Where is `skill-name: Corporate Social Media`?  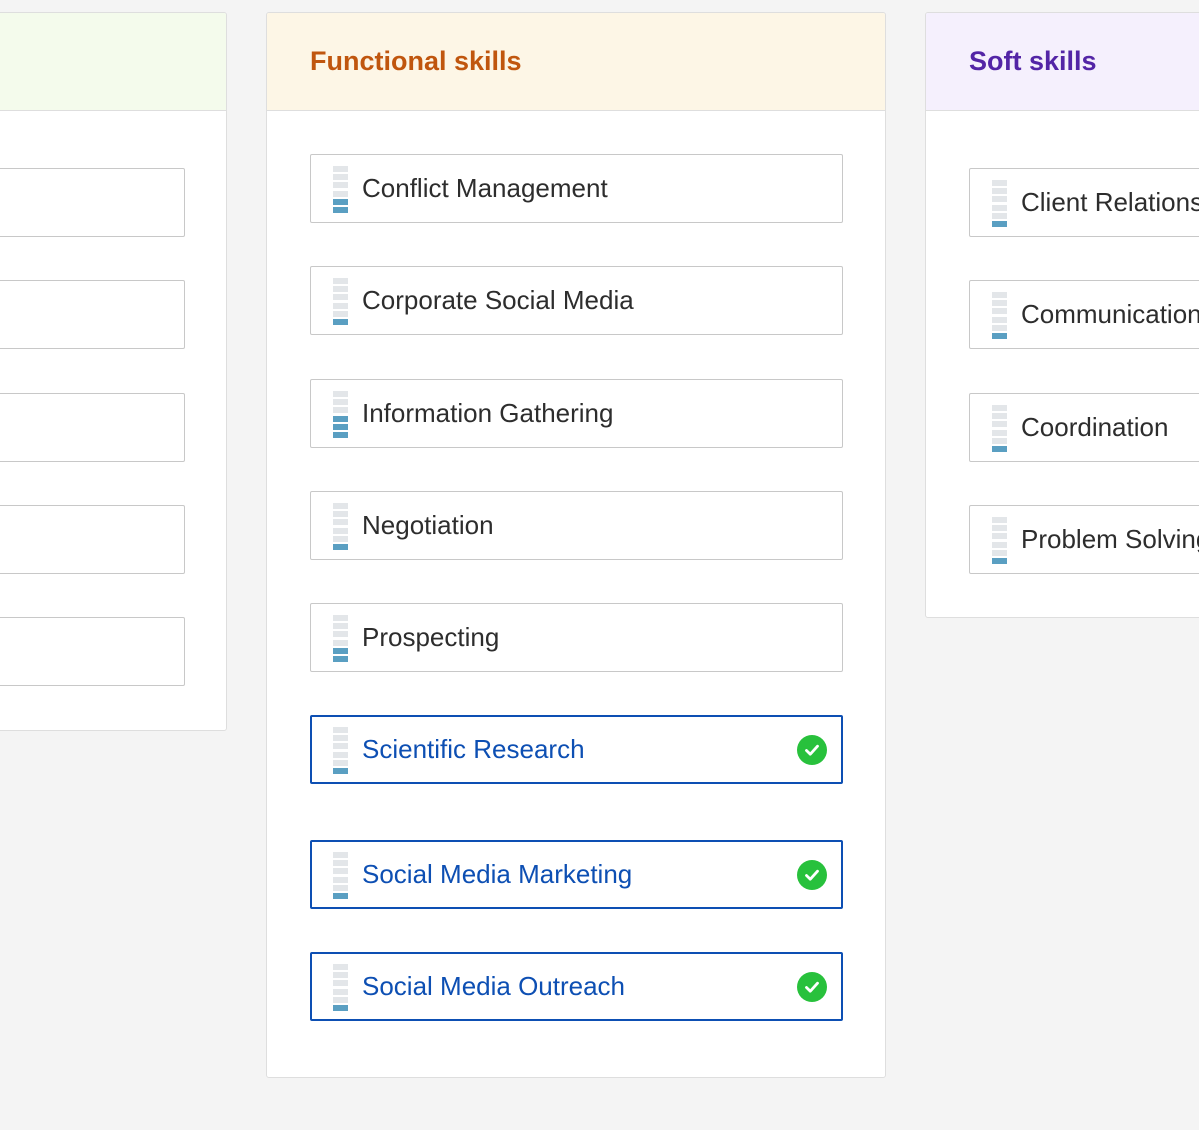 skill-name: Corporate Social Media is located at coordinates (498, 300).